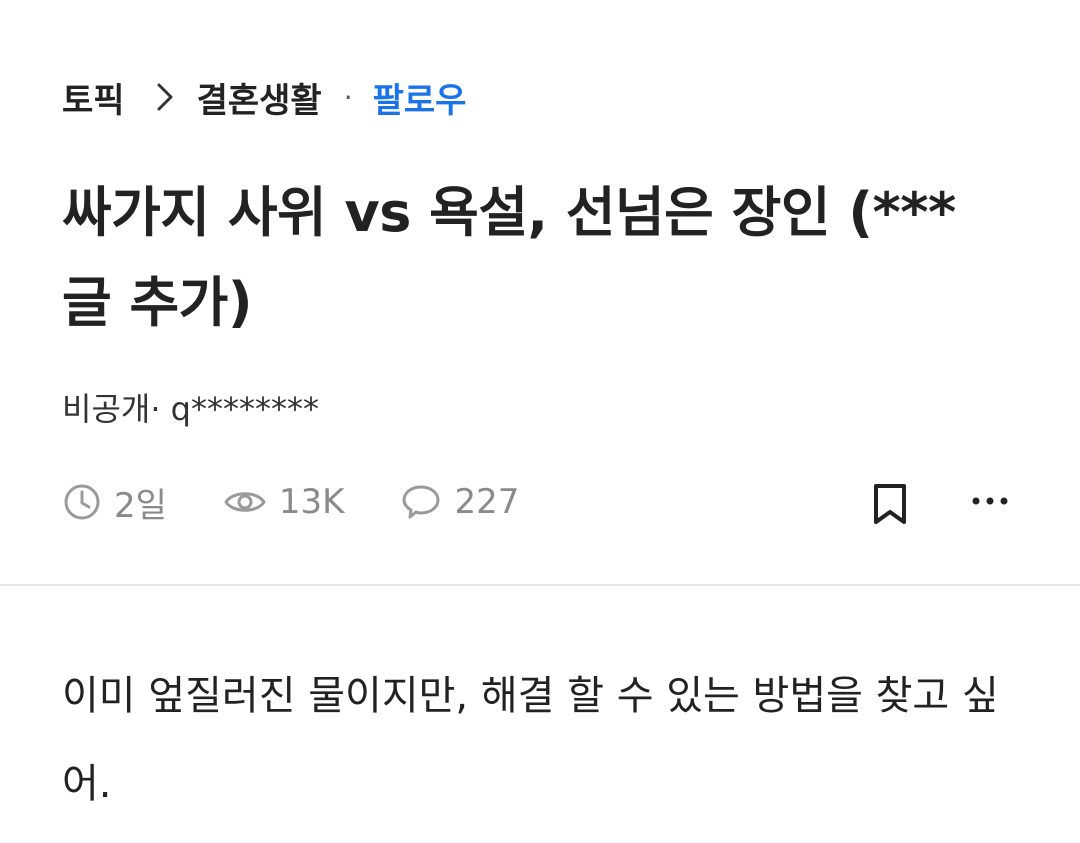  I want to click on bookmark-icon, so click(890, 504).